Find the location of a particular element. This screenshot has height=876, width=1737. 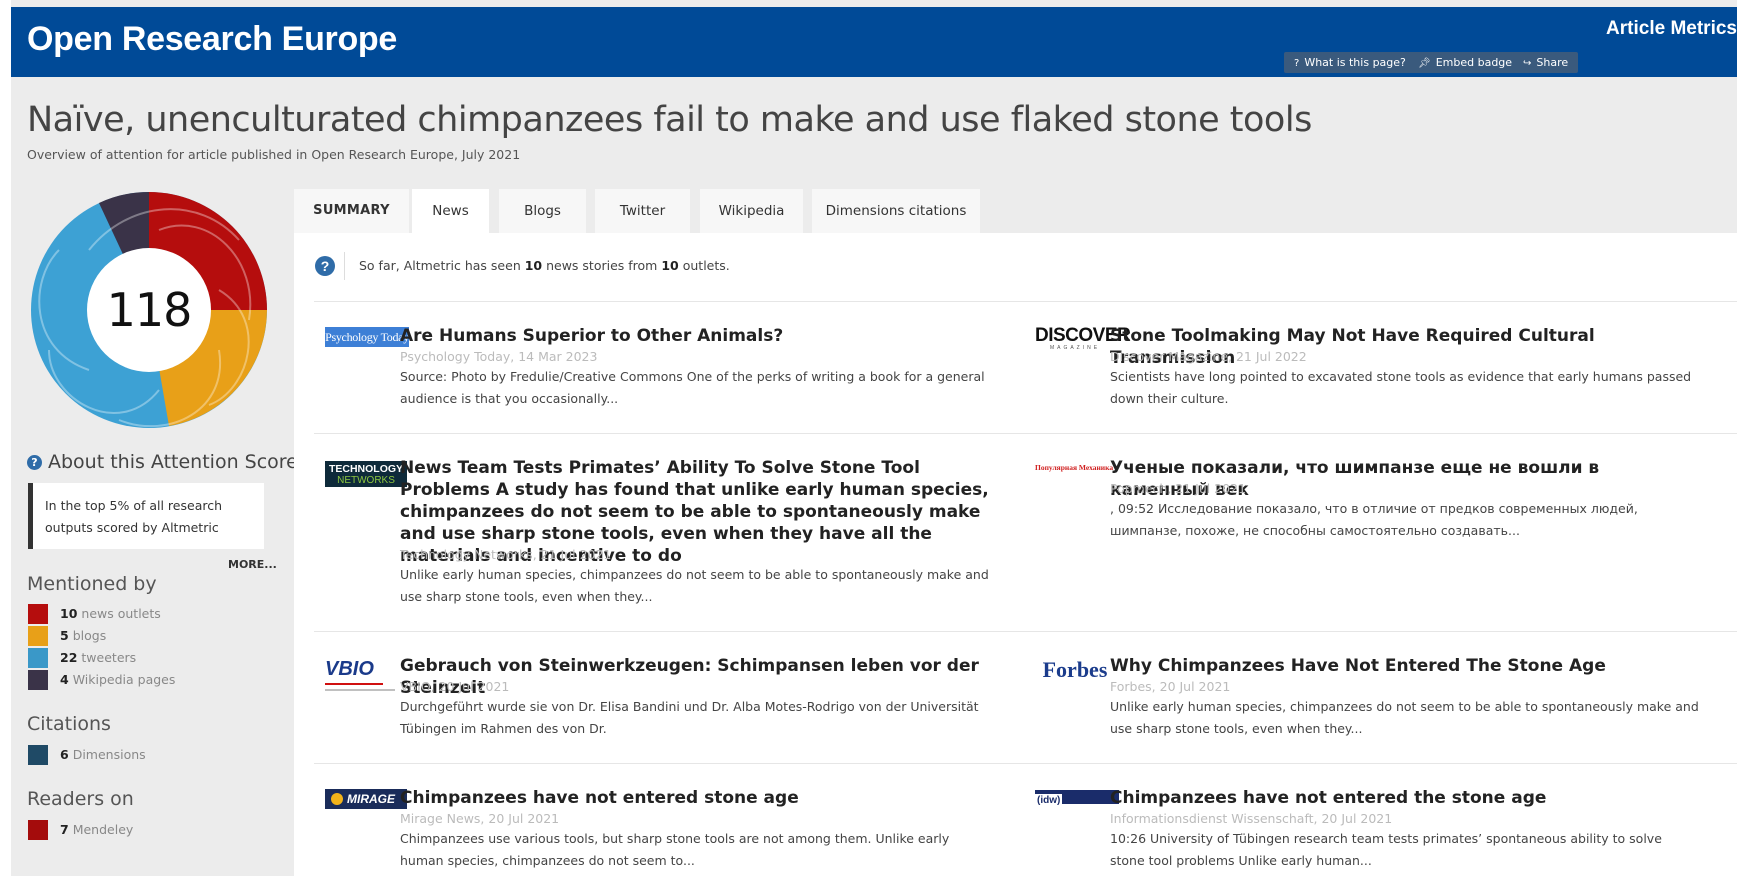

dimensions-swatch is located at coordinates (38, 755).